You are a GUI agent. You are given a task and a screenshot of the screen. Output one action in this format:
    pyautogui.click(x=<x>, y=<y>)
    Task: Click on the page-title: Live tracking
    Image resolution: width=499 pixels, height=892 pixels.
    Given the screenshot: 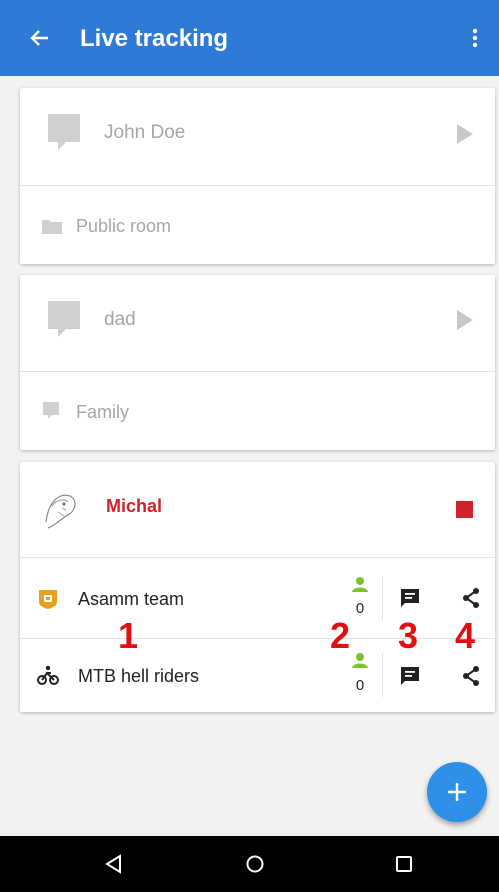 What is the action you would take?
    pyautogui.click(x=154, y=38)
    